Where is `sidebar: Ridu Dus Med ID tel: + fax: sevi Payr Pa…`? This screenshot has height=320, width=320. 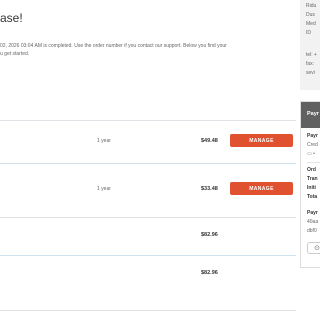 sidebar: Ridu Dus Med ID tel: + fax: sevi Payr Pa… is located at coordinates (310, 160).